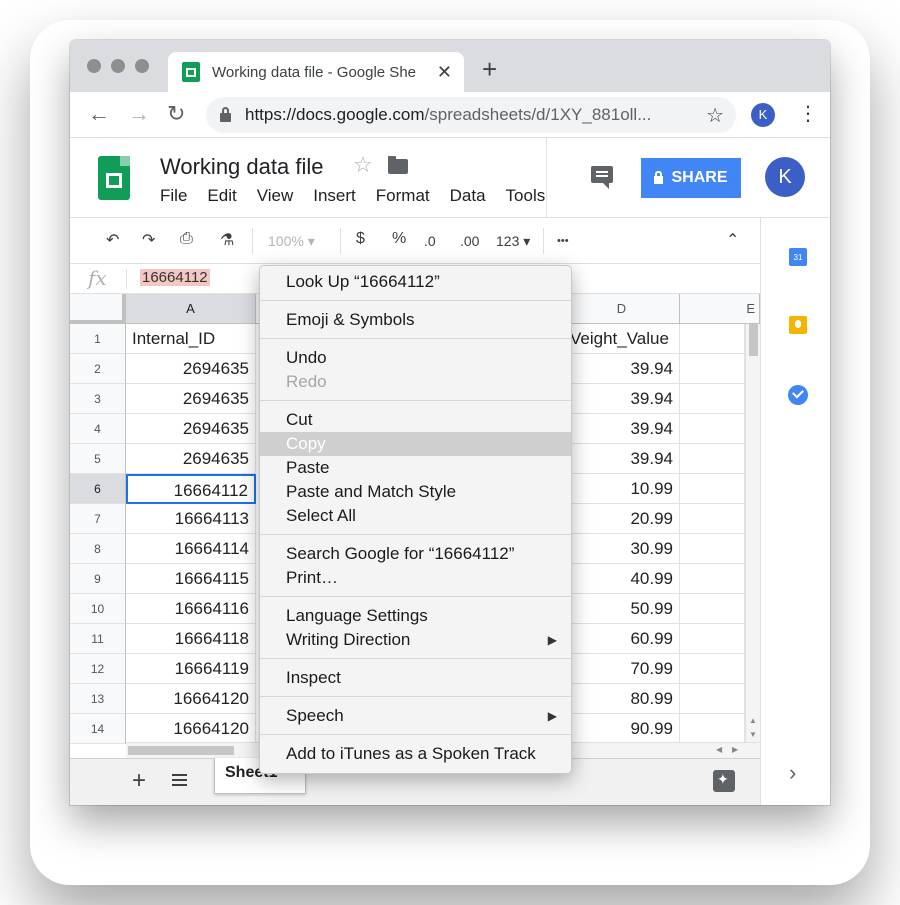 The image size is (900, 905). Describe the element at coordinates (98, 399) in the screenshot. I see `row-number: 3` at that location.